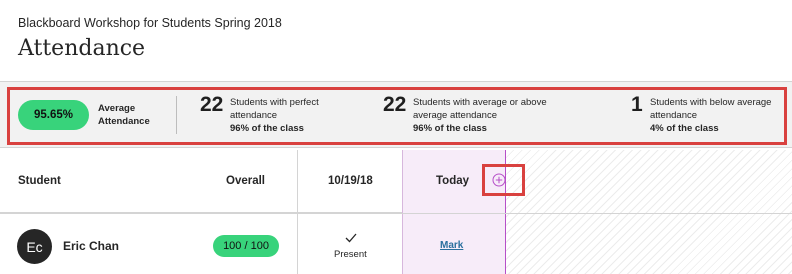 Image resolution: width=792 pixels, height=274 pixels. Describe the element at coordinates (637, 104) in the screenshot. I see `below-average-count: 1` at that location.